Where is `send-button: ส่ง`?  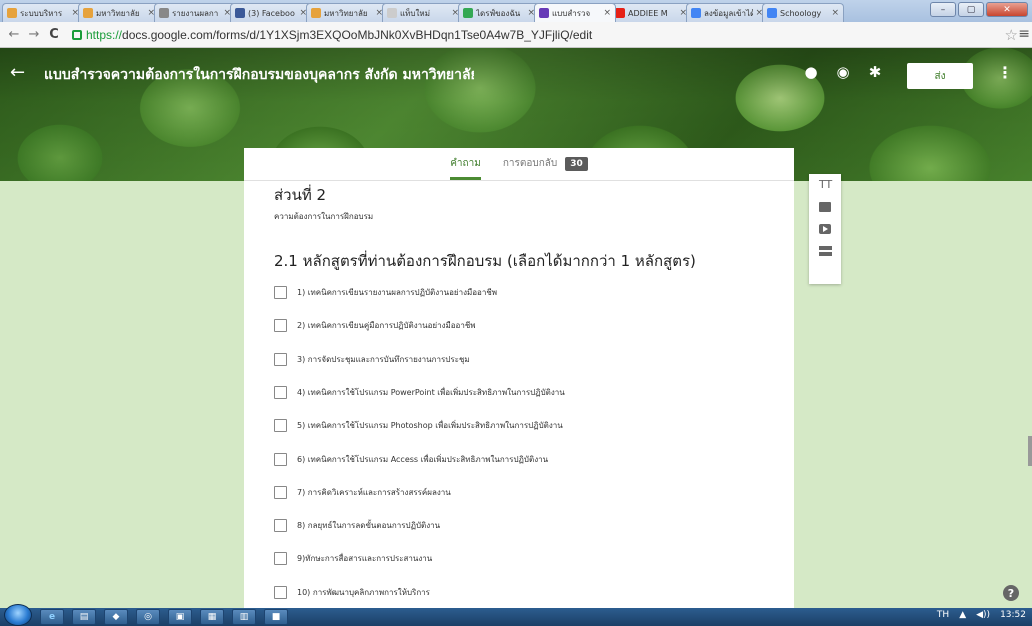 send-button: ส่ง is located at coordinates (940, 76).